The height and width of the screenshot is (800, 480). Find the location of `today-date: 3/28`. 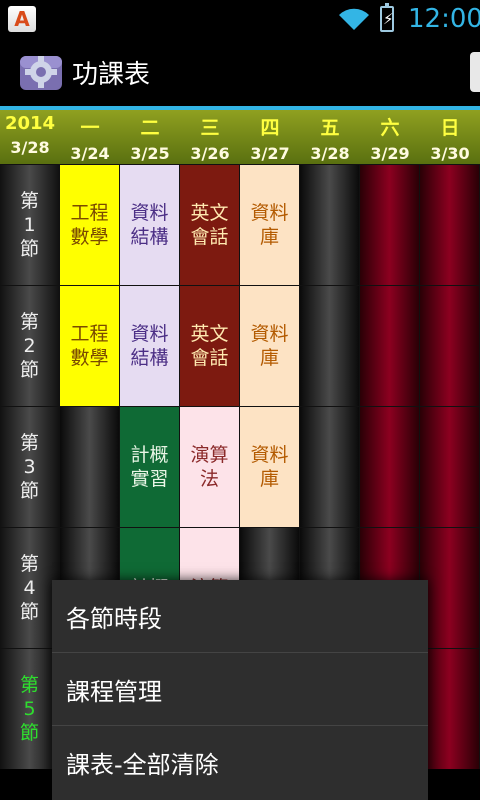

today-date: 3/28 is located at coordinates (30, 147).